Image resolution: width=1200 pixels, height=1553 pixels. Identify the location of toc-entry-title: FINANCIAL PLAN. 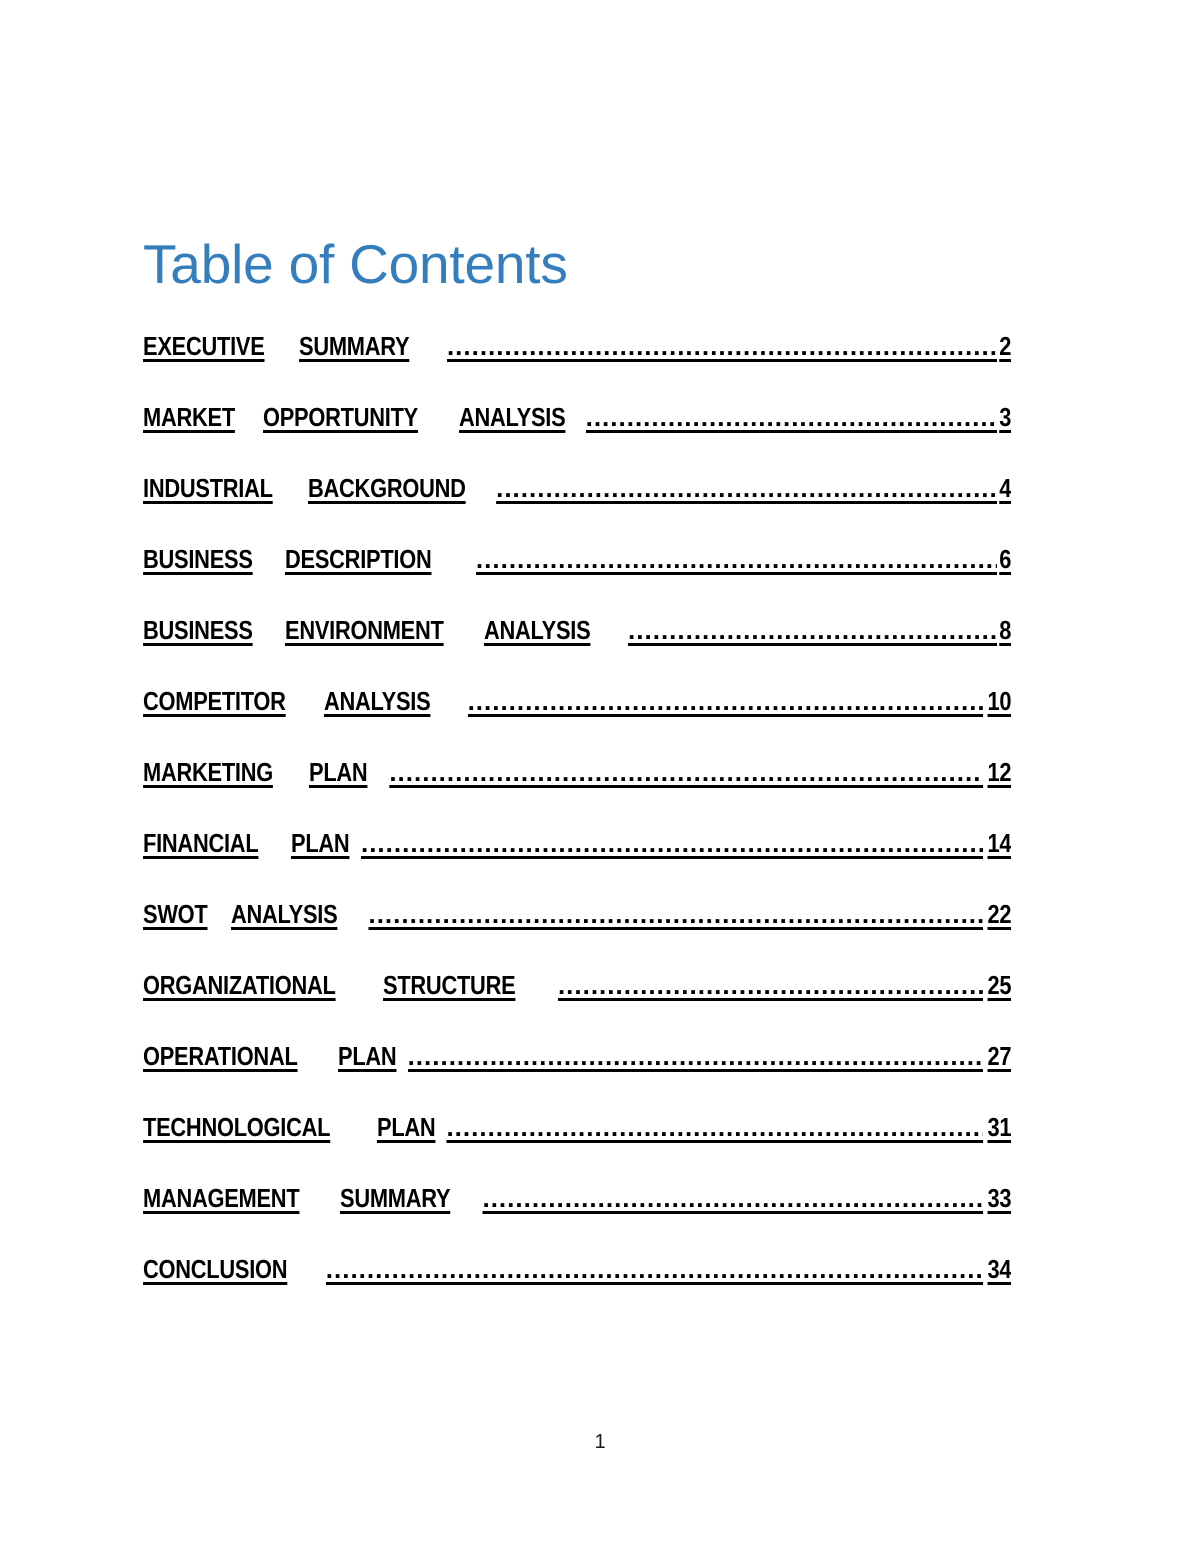
(252, 843).